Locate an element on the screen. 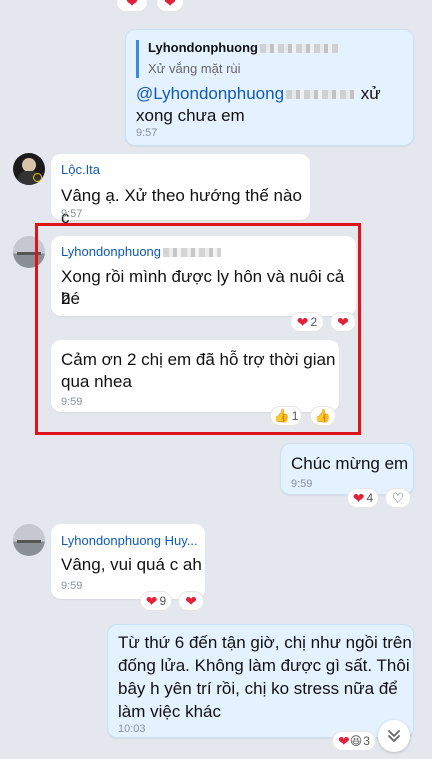 Image resolution: width=432 pixels, height=759 pixels. chevron-double-down-icon is located at coordinates (394, 736).